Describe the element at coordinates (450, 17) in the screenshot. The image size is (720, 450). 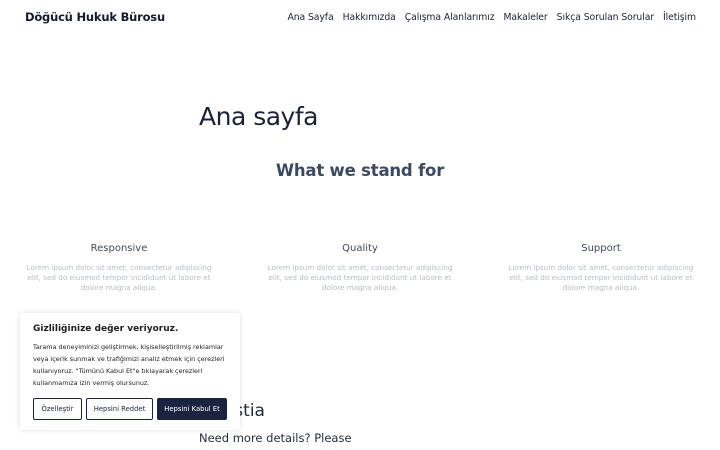
I see `nav-item-calisma-alanlarimiz: Çalışma Alanlarımız` at that location.